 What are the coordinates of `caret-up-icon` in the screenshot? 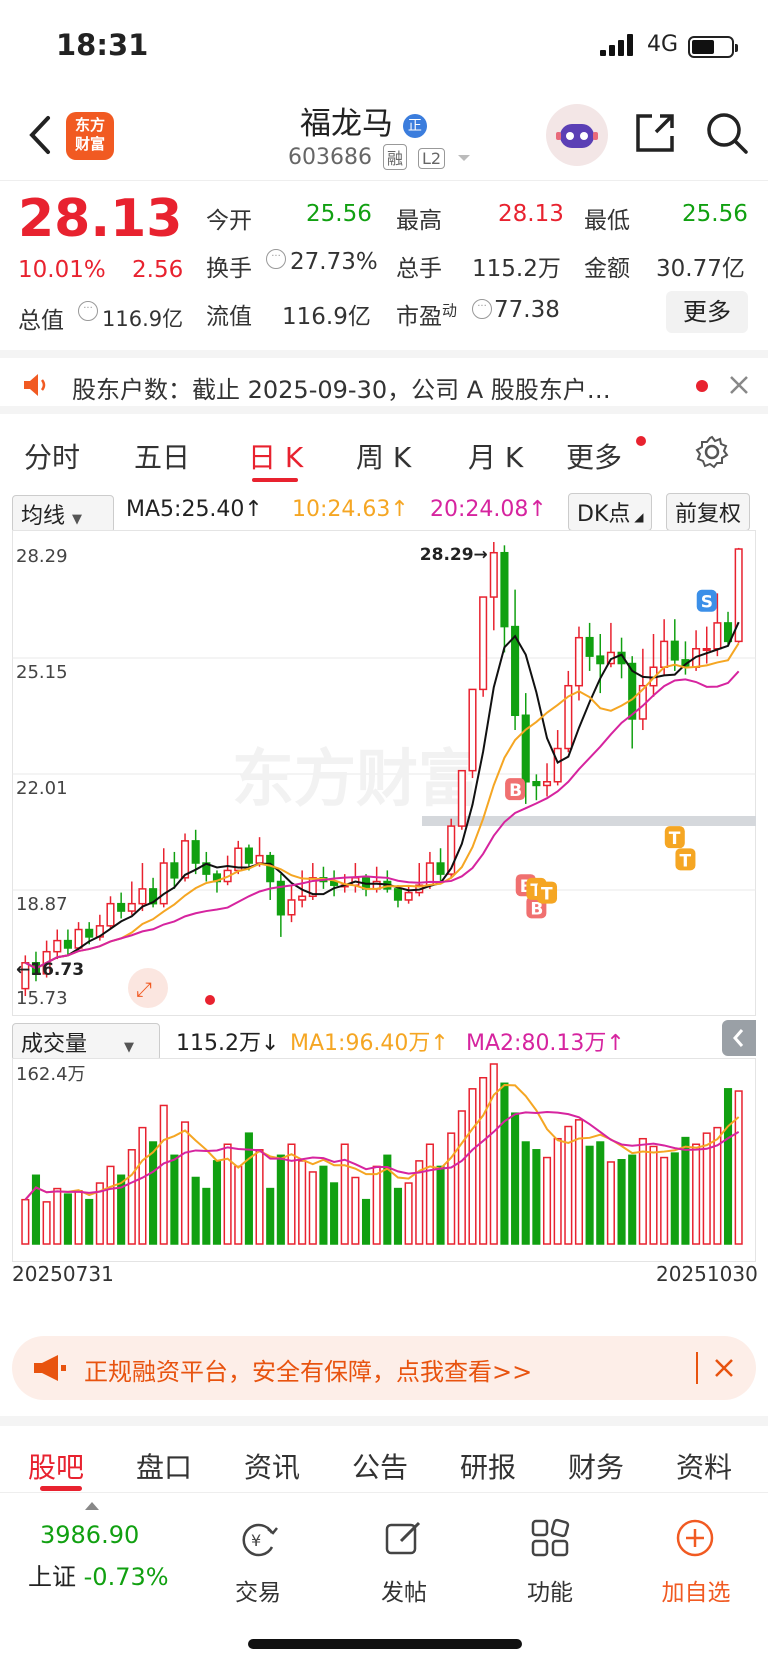 It's located at (92, 1506).